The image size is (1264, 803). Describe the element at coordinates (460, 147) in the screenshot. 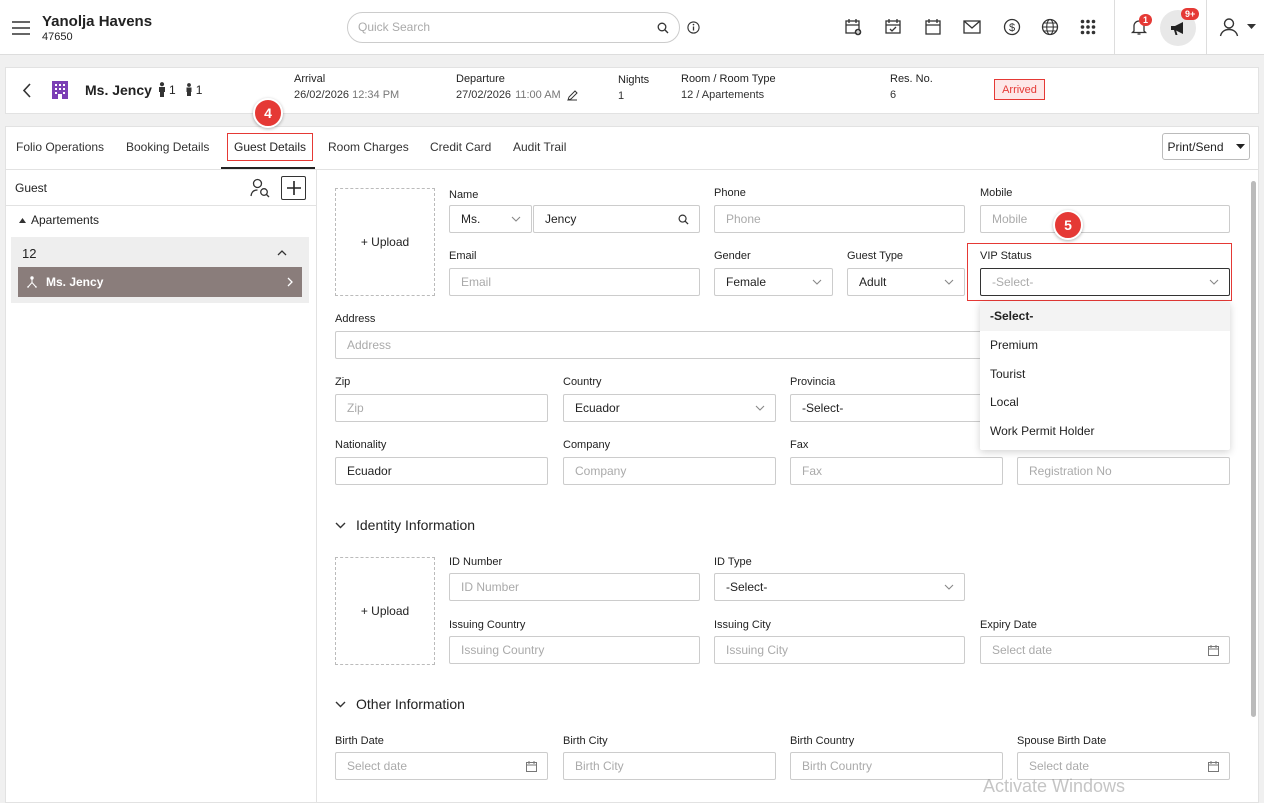

I see `tab-credit-card: Credit Card` at that location.